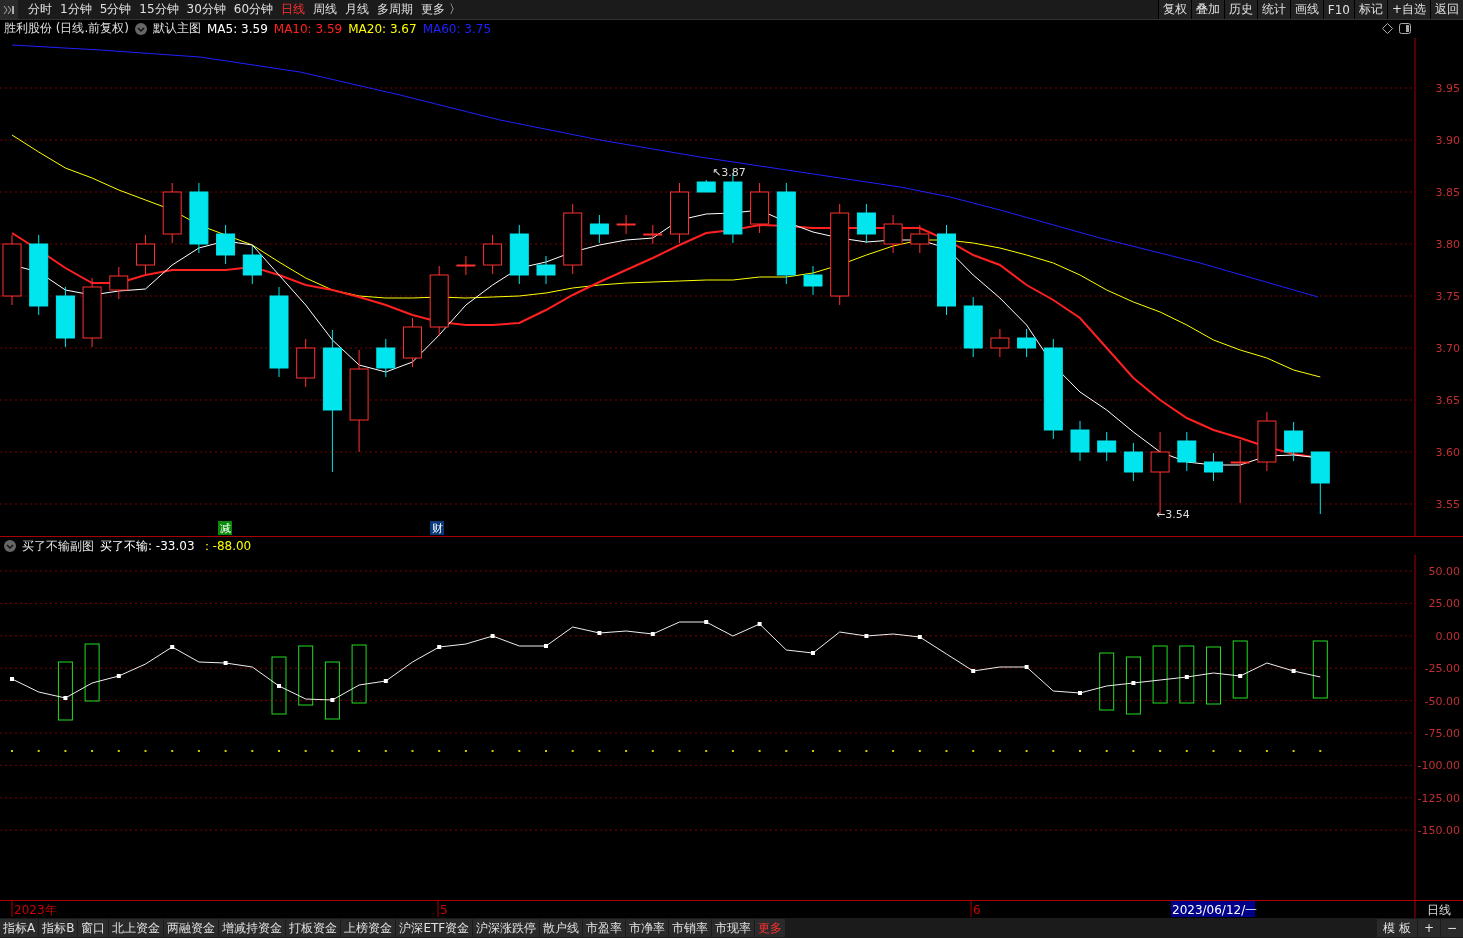 The width and height of the screenshot is (1463, 938). What do you see at coordinates (733, 928) in the screenshot?
I see `indicator-tab: 市现率` at bounding box center [733, 928].